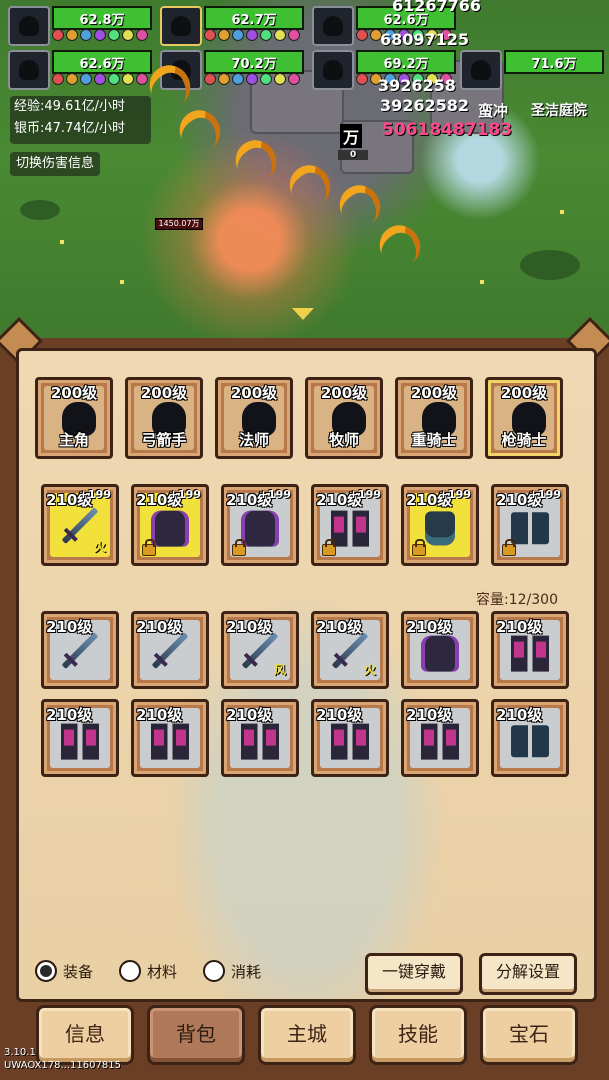 The height and width of the screenshot is (1080, 609). I want to click on hero-tab-protagonist: 200级 主角, so click(74, 418).